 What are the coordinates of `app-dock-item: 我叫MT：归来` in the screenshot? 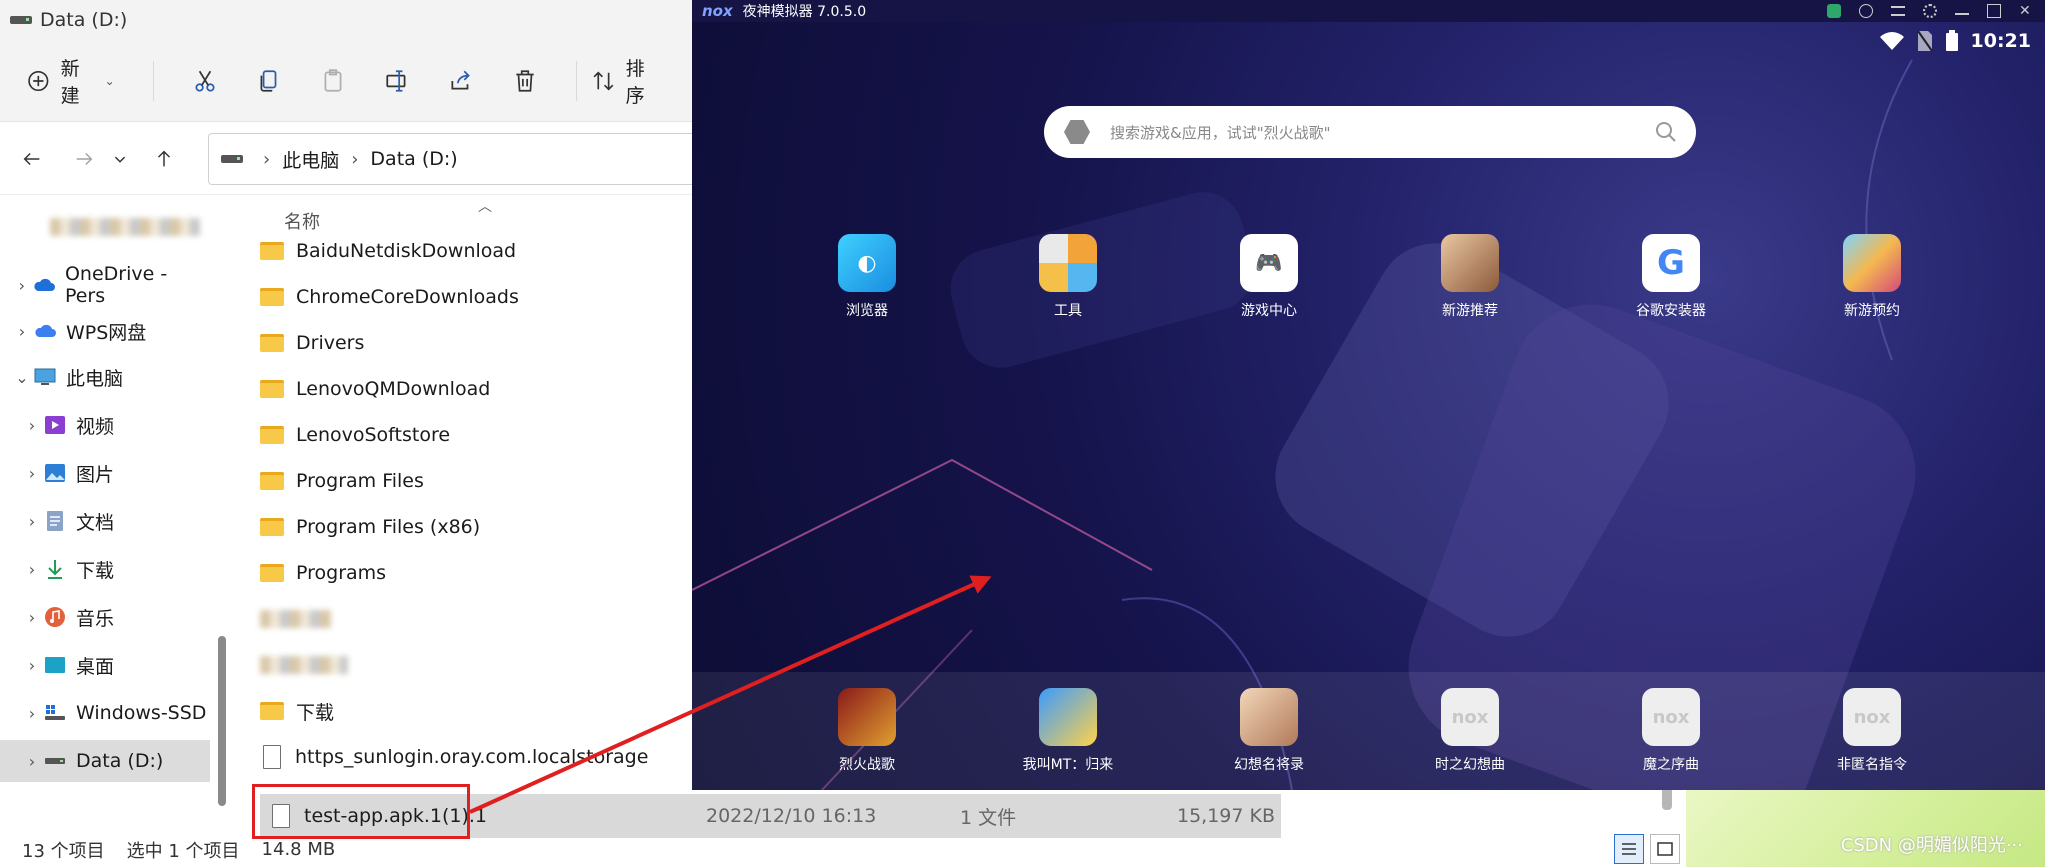 It's located at (1068, 731).